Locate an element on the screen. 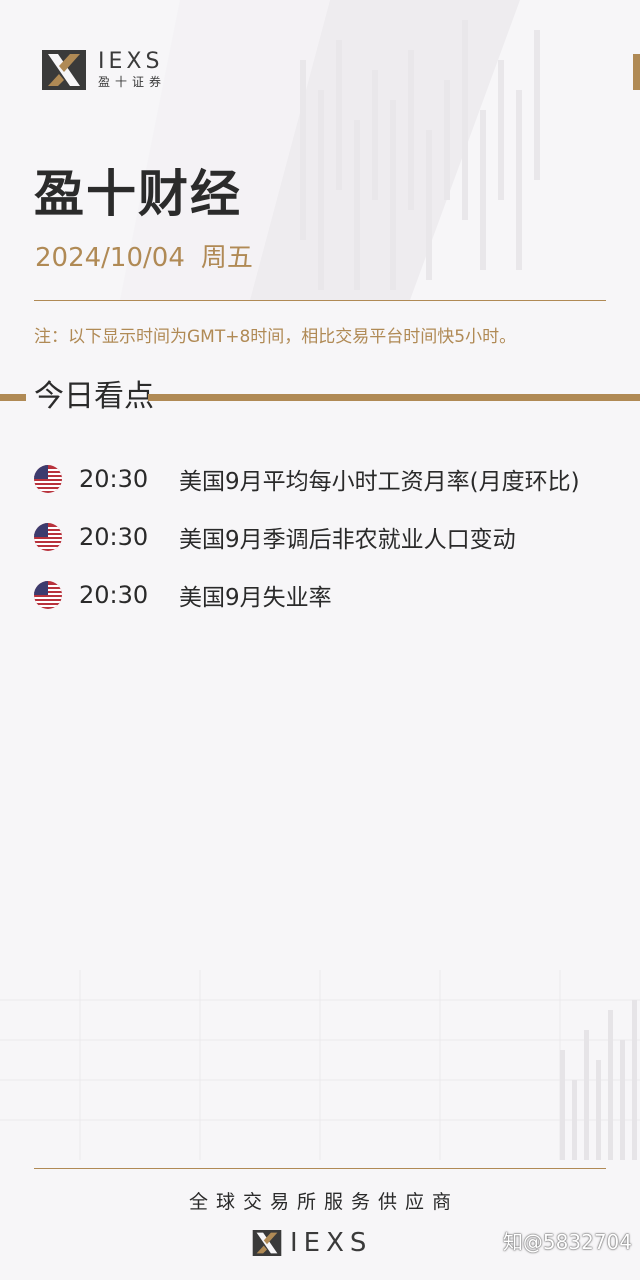 The image size is (640, 1280). footer-logo: IEXS is located at coordinates (312, 1243).